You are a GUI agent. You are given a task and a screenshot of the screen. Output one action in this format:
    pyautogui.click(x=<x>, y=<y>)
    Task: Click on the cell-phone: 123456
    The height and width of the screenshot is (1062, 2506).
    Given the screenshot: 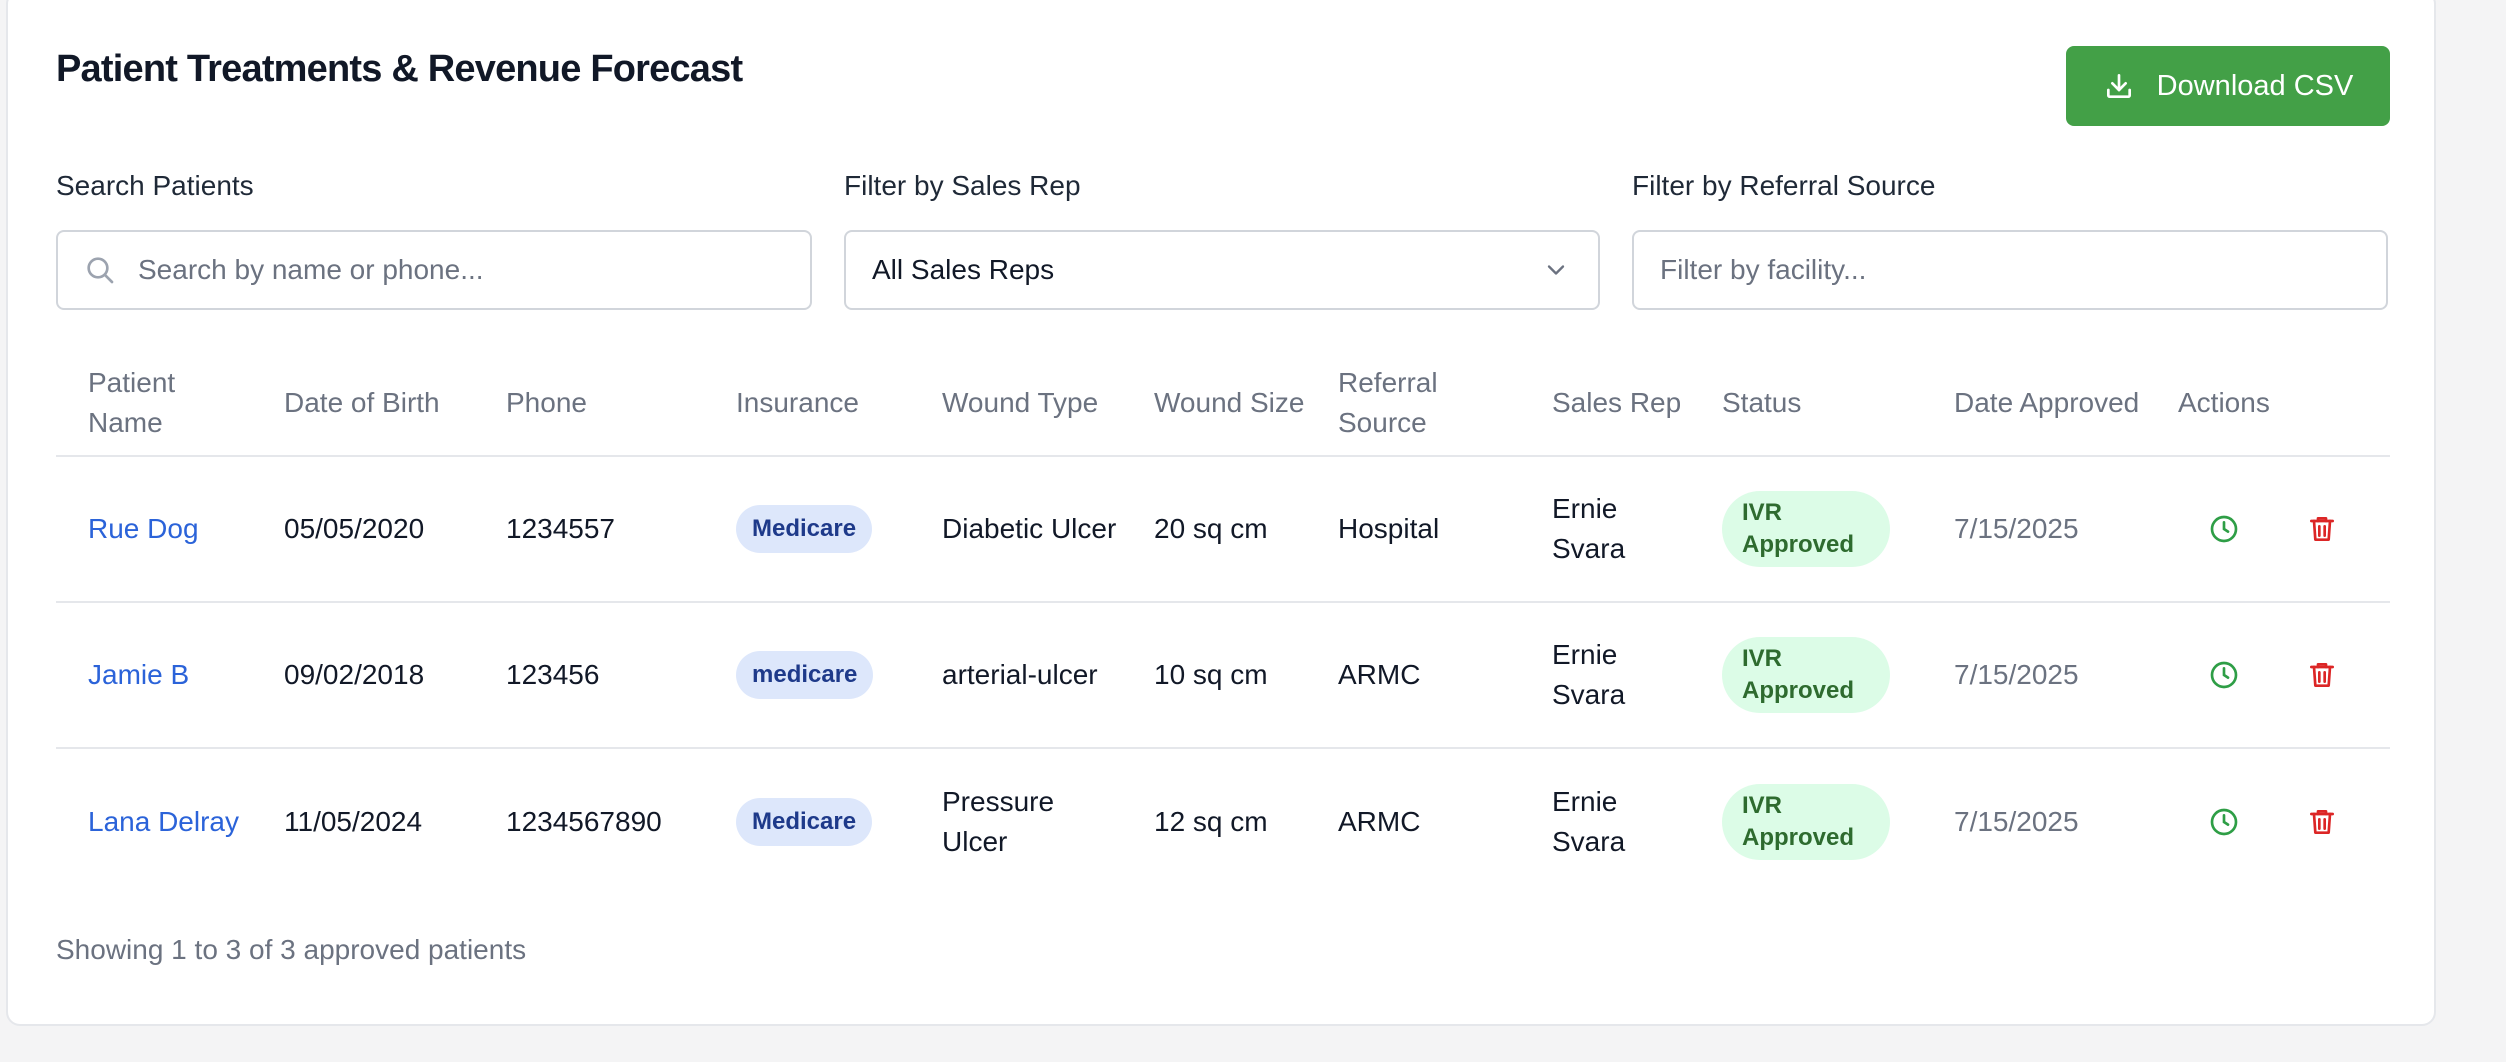 What is the action you would take?
    pyautogui.click(x=589, y=675)
    